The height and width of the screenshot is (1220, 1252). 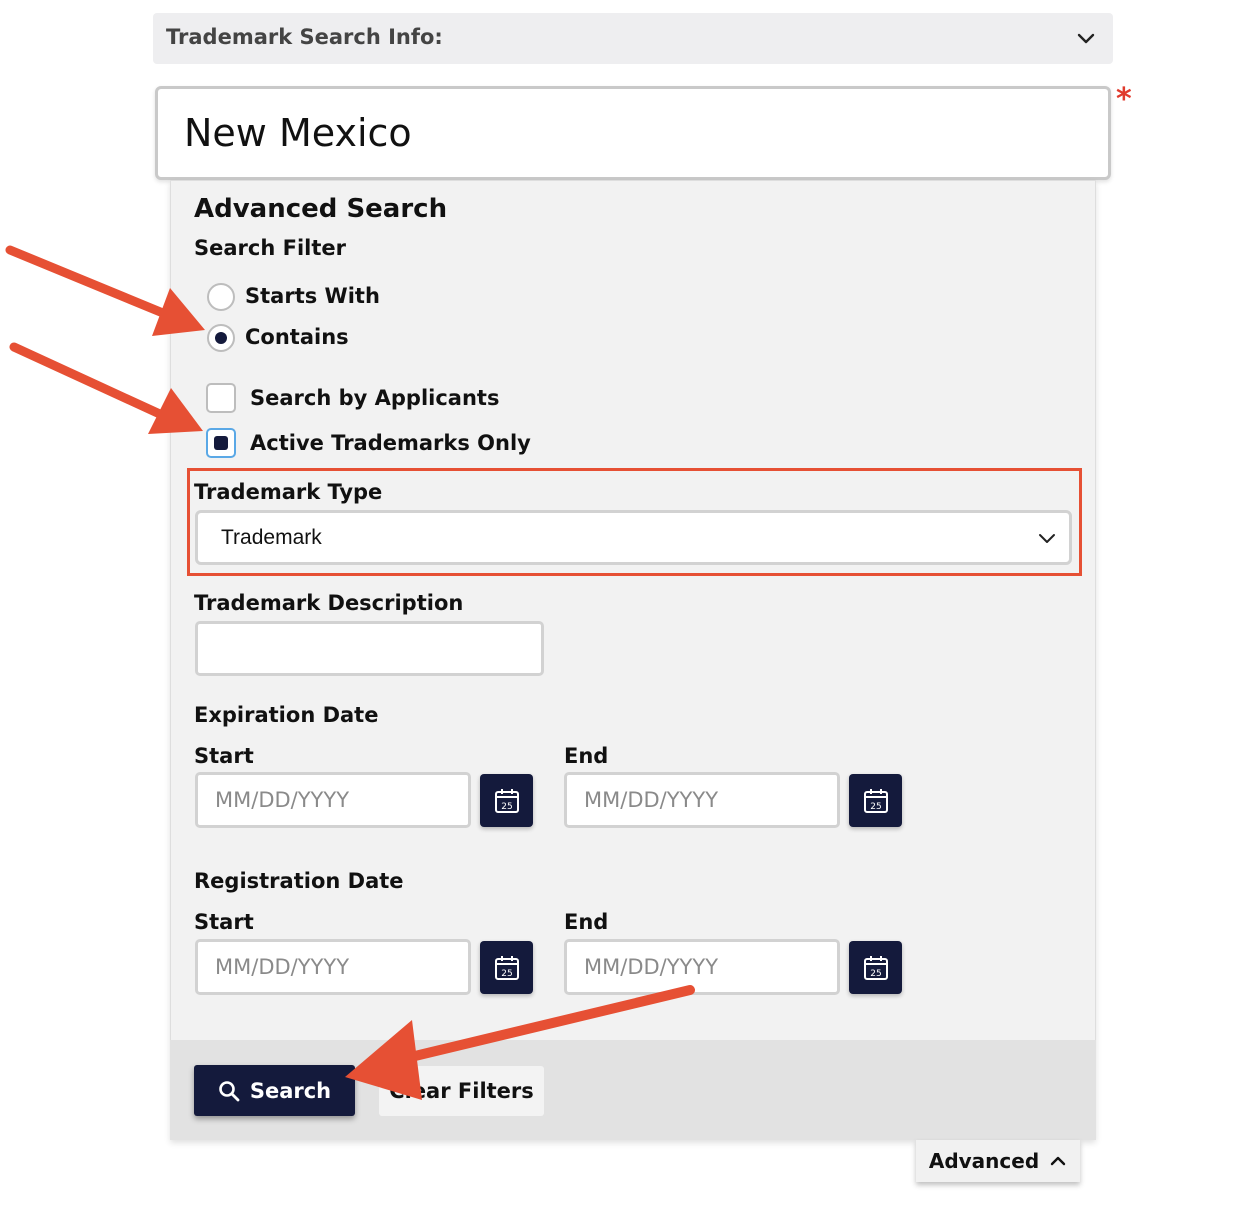 What do you see at coordinates (586, 756) in the screenshot?
I see `expiration-end-label: End` at bounding box center [586, 756].